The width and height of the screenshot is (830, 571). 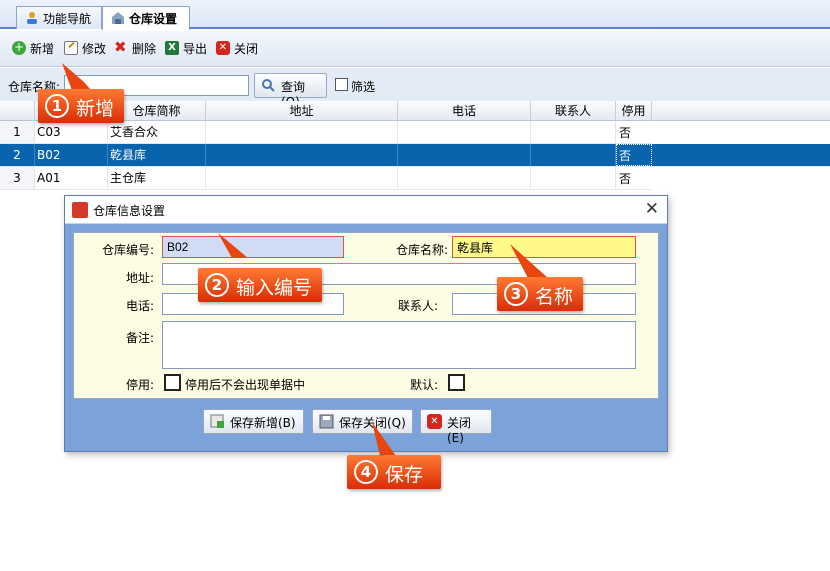 I want to click on new-label: 新增, so click(x=42, y=49).